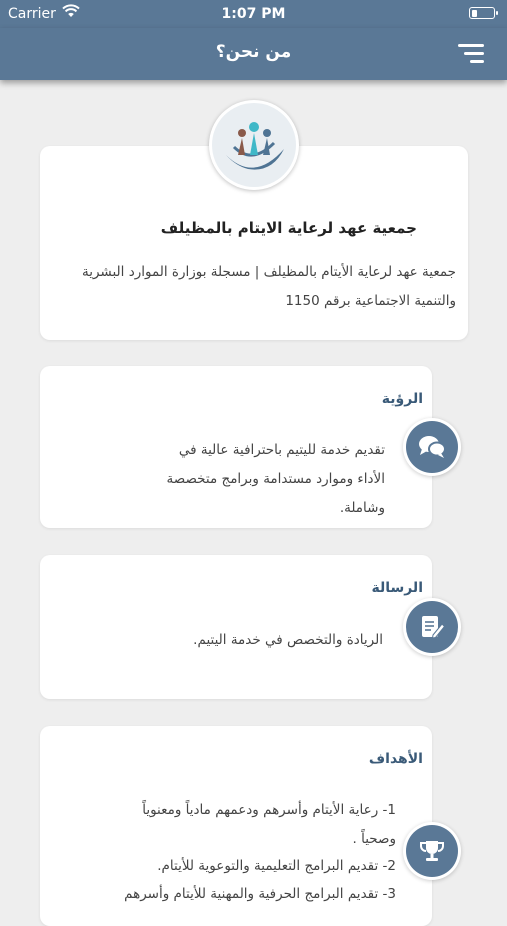 The width and height of the screenshot is (507, 926). Describe the element at coordinates (432, 851) in the screenshot. I see `trophy-icon` at that location.